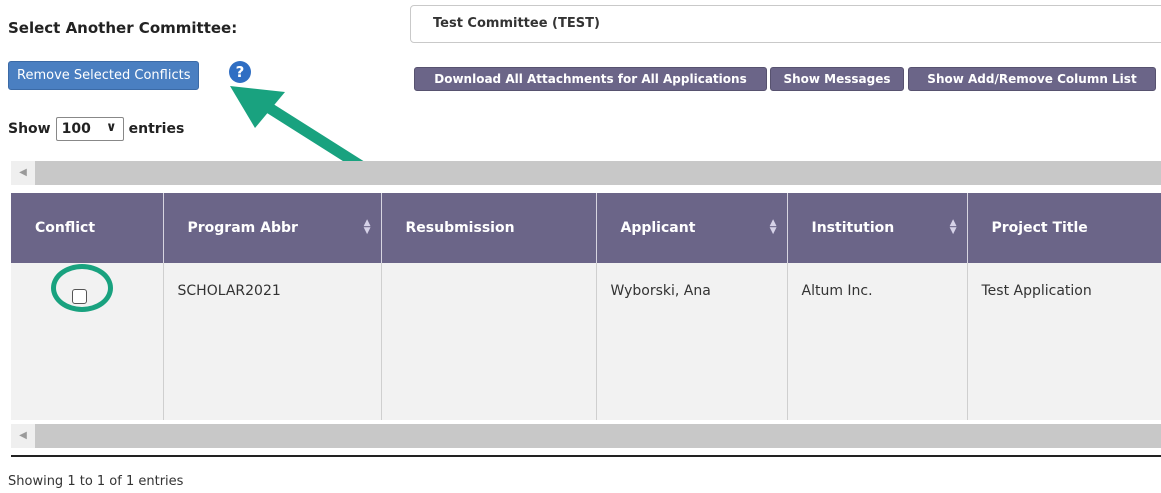  Describe the element at coordinates (1032, 79) in the screenshot. I see `show-column-list-button: Show Add/Remove Column List` at that location.